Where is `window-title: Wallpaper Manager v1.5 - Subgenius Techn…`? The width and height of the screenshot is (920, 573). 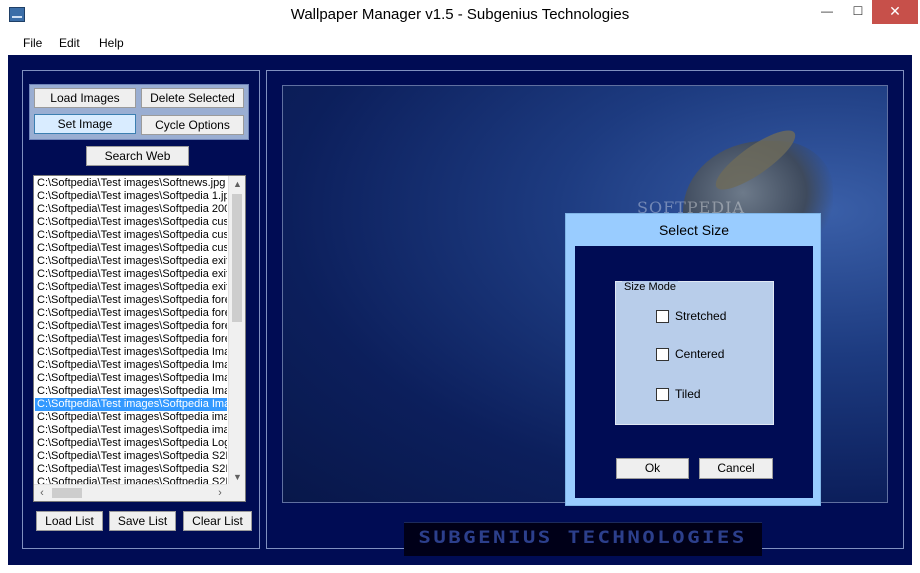 window-title: Wallpaper Manager v1.5 - Subgenius Techn… is located at coordinates (460, 14).